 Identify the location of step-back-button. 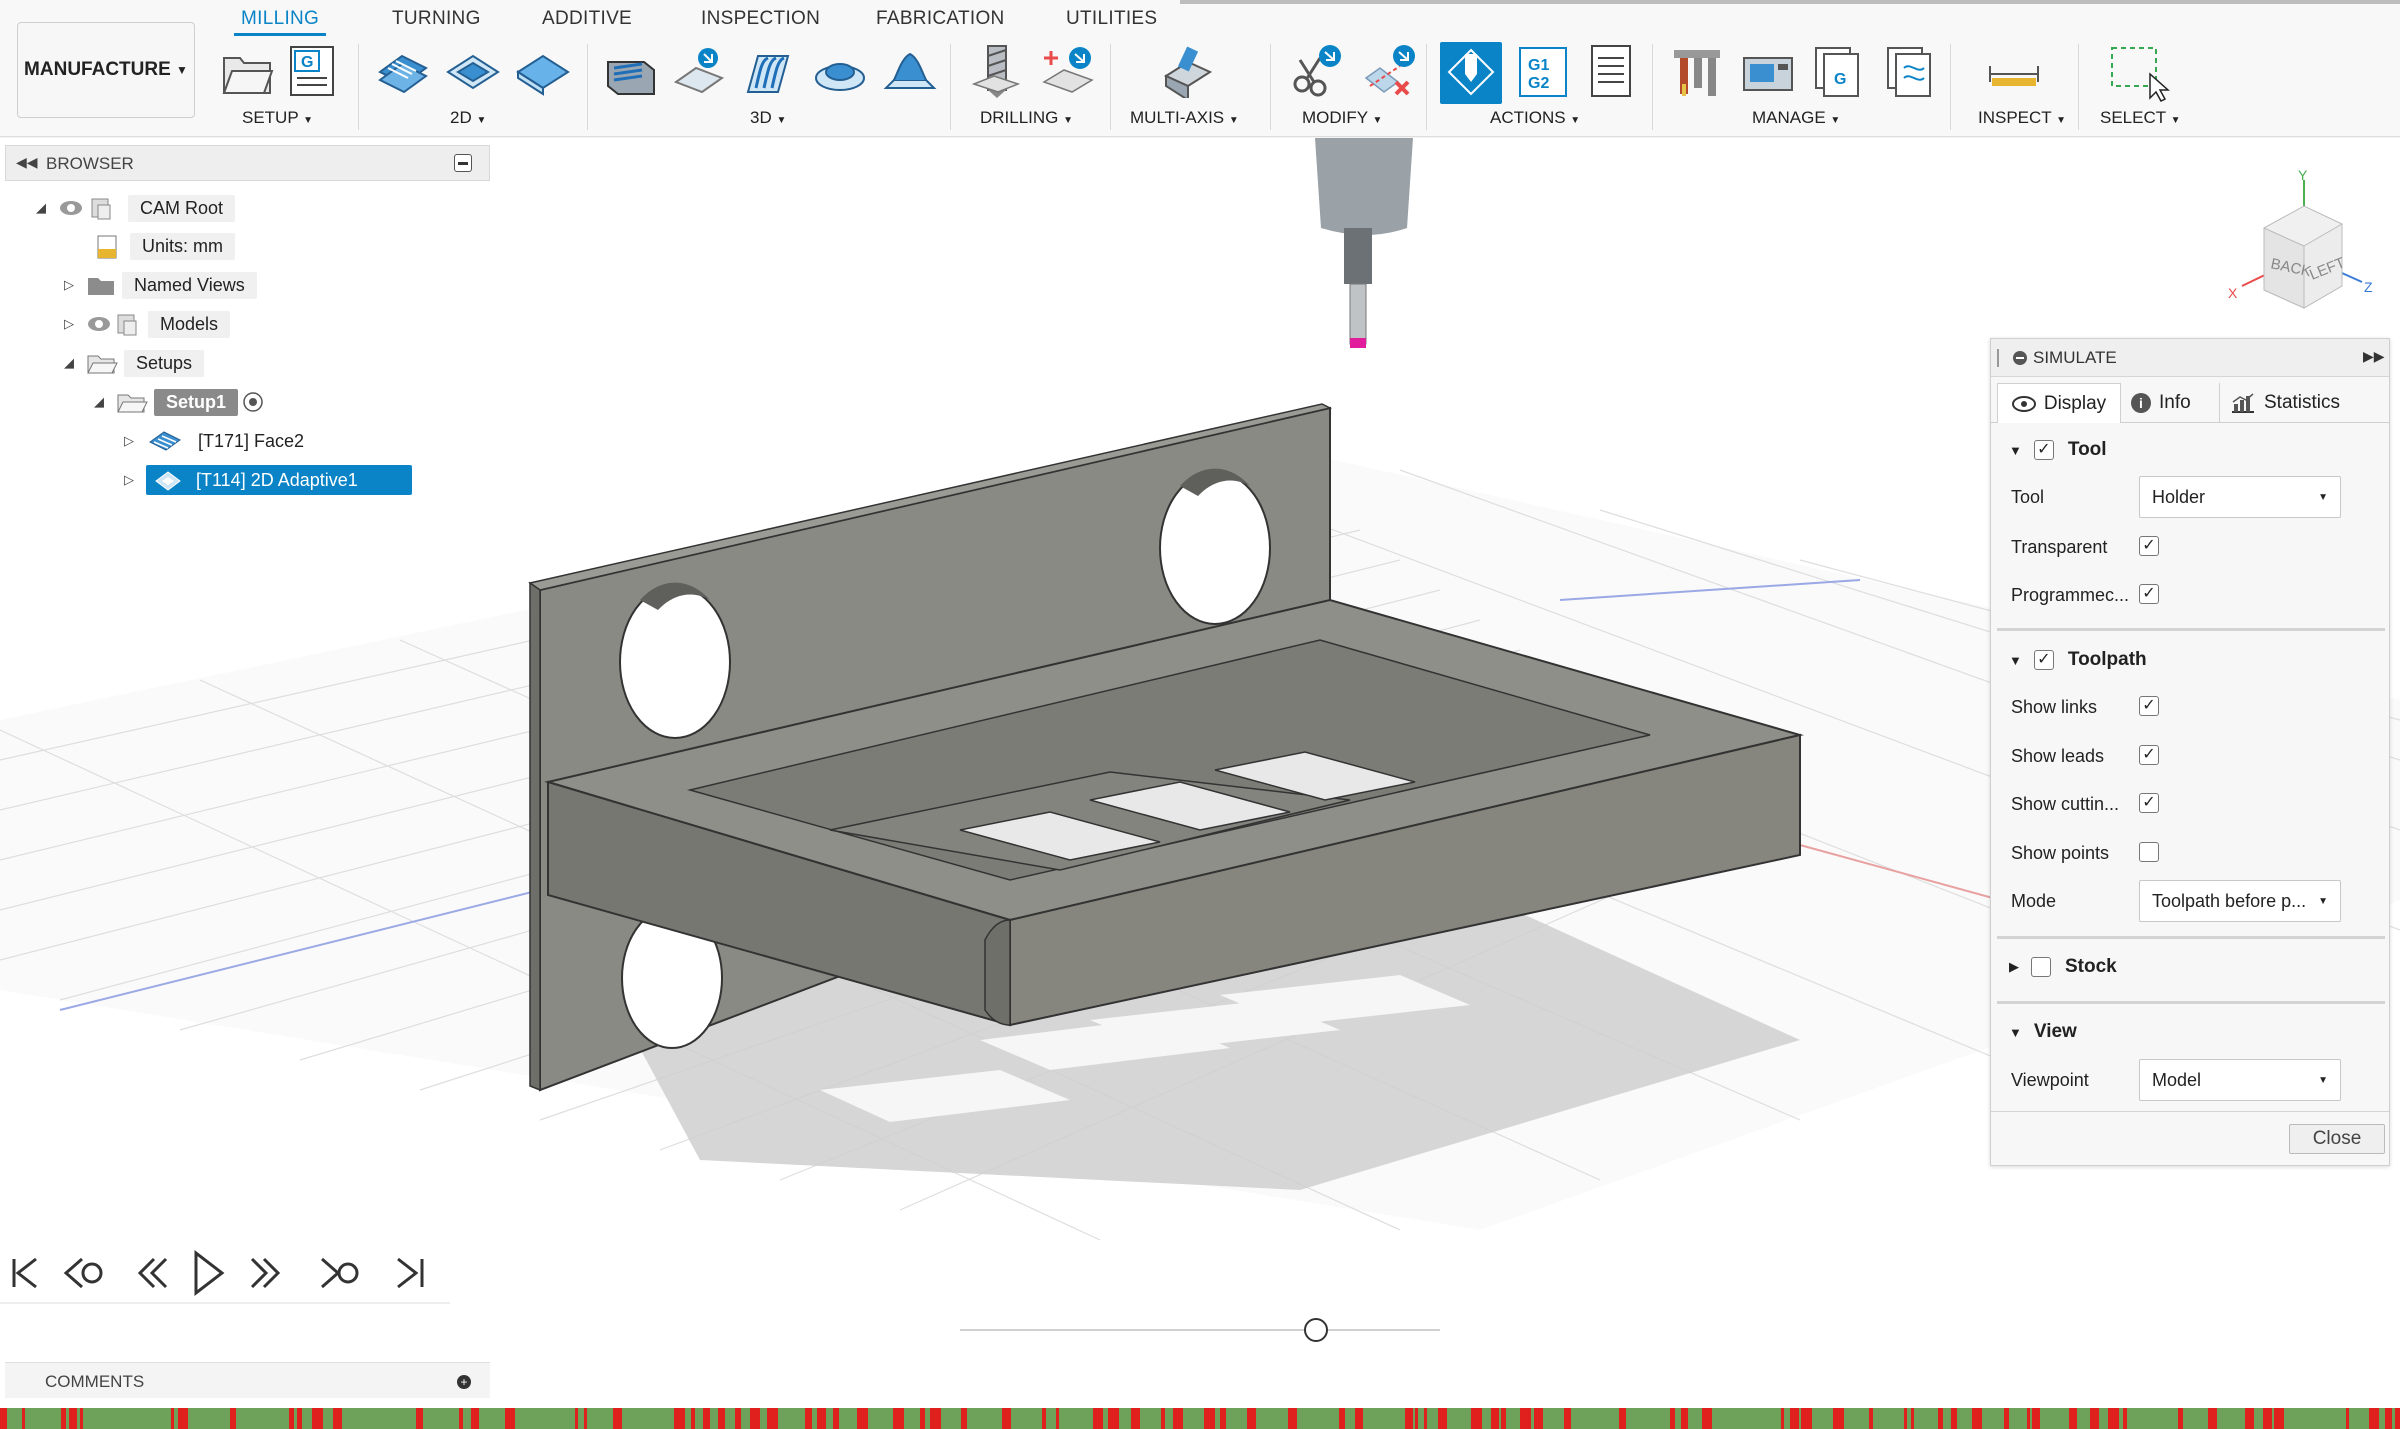
(83, 1273).